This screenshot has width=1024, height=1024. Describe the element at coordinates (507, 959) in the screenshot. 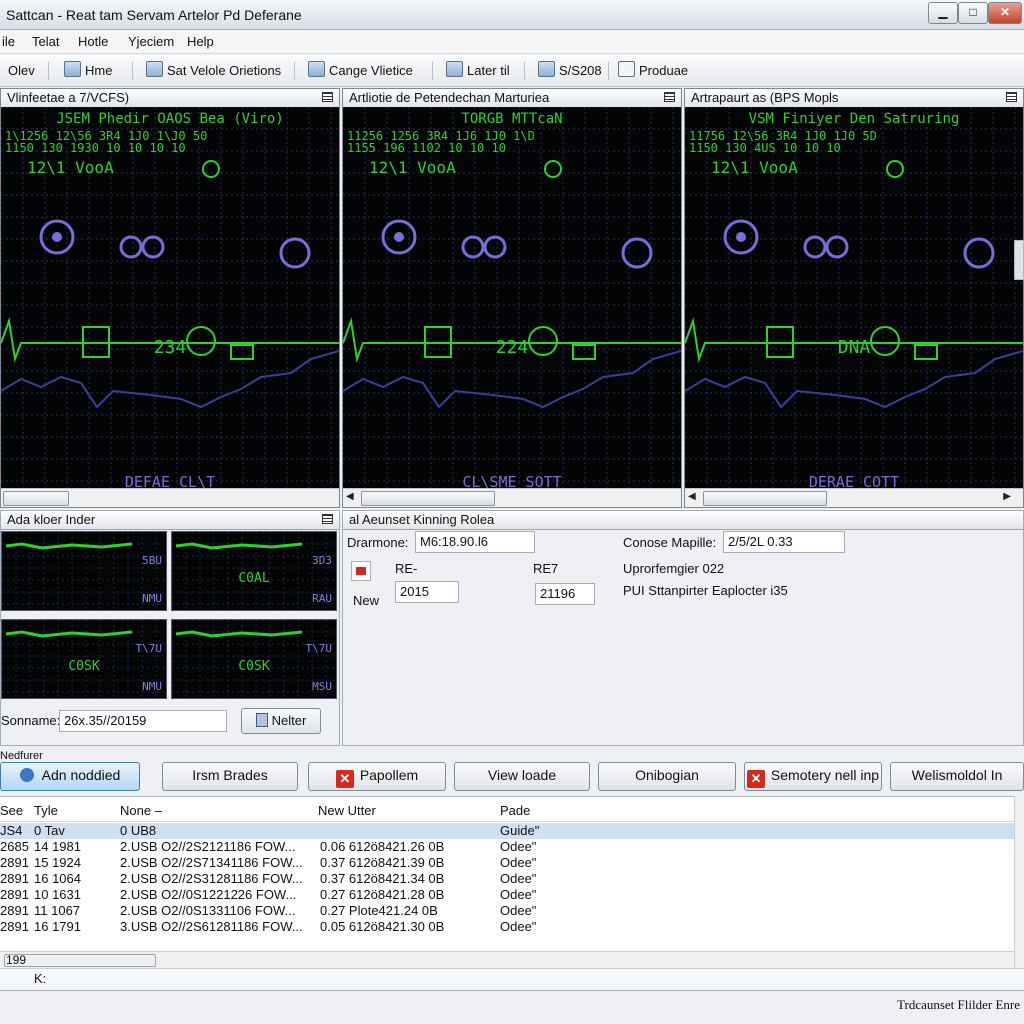

I see `table-hscroll: 199` at that location.